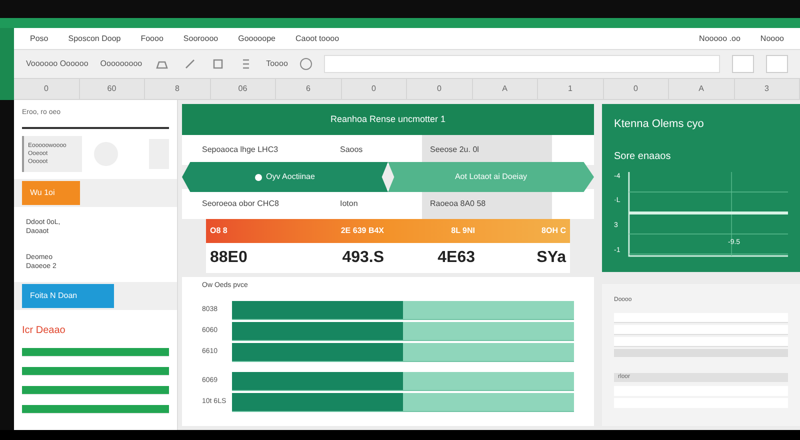  I want to click on formula-field, so click(522, 64).